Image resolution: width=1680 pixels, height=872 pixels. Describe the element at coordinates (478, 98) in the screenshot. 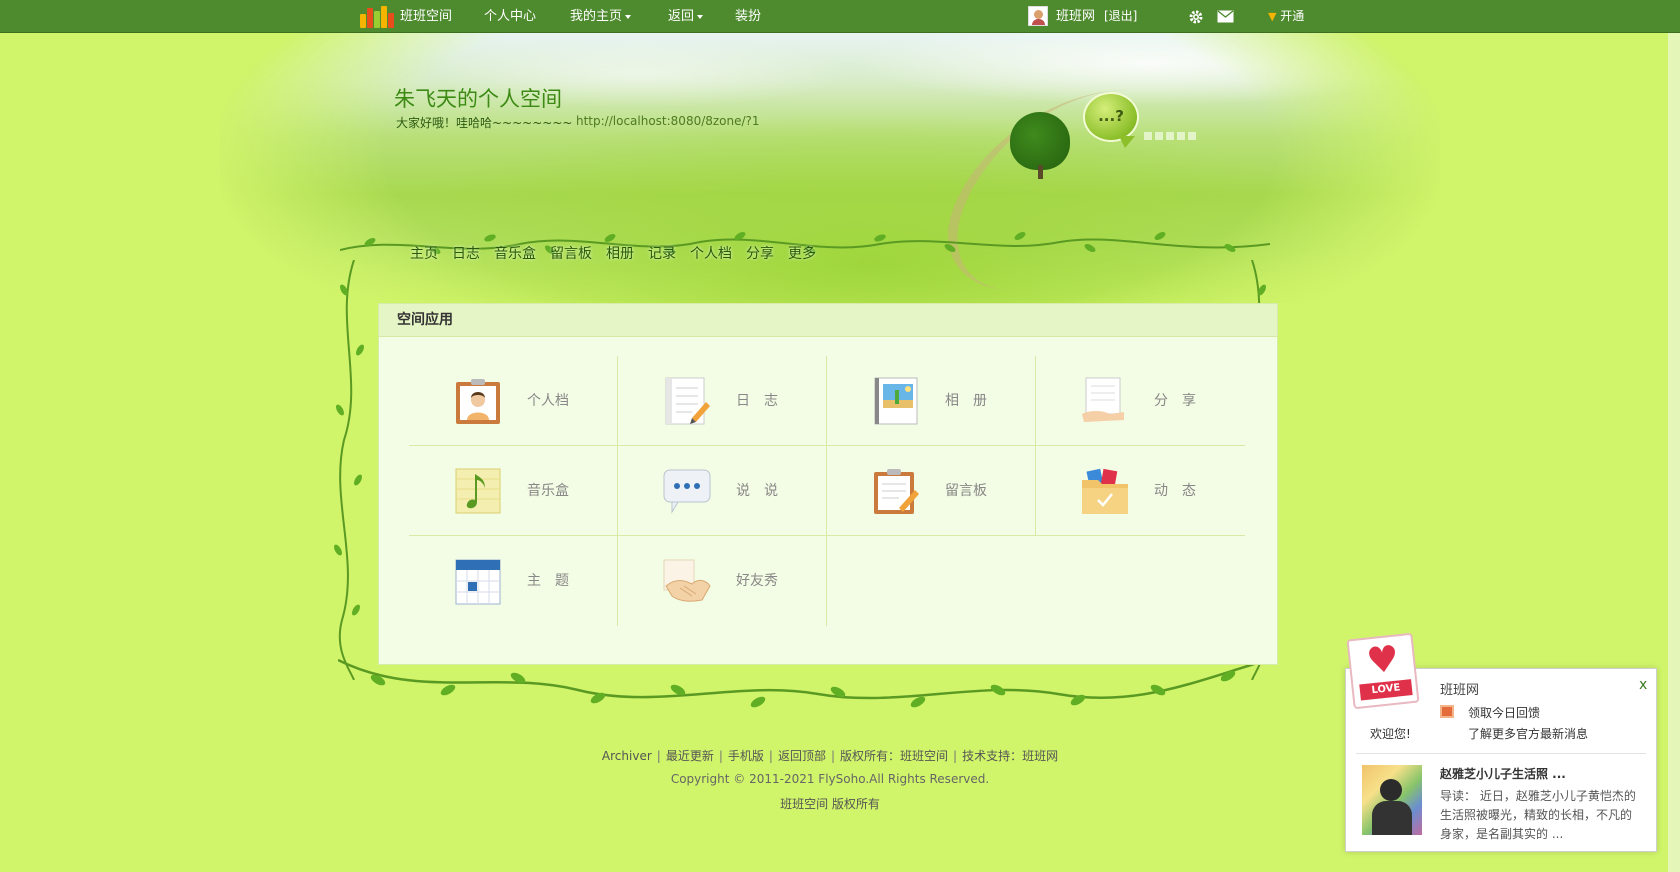

I see `space-title: 朱飞天的个人空间` at that location.